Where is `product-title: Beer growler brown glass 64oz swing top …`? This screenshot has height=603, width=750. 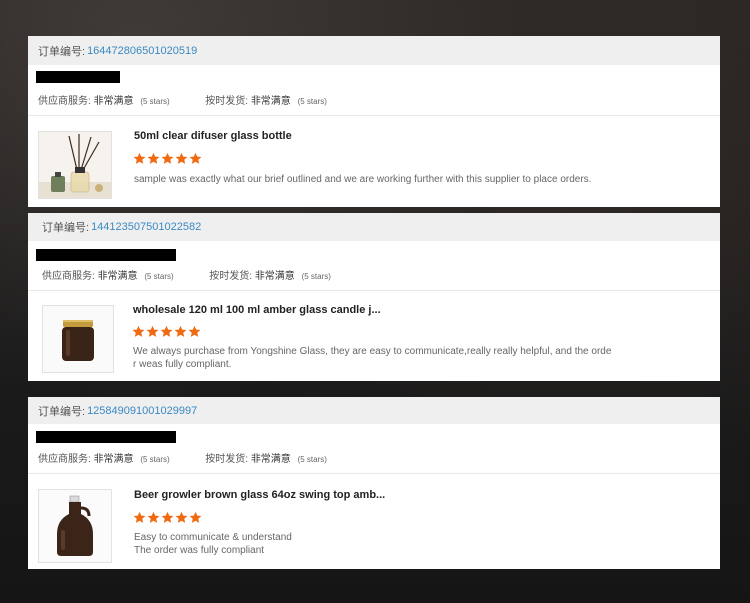 product-title: Beer growler brown glass 64oz swing top … is located at coordinates (259, 495).